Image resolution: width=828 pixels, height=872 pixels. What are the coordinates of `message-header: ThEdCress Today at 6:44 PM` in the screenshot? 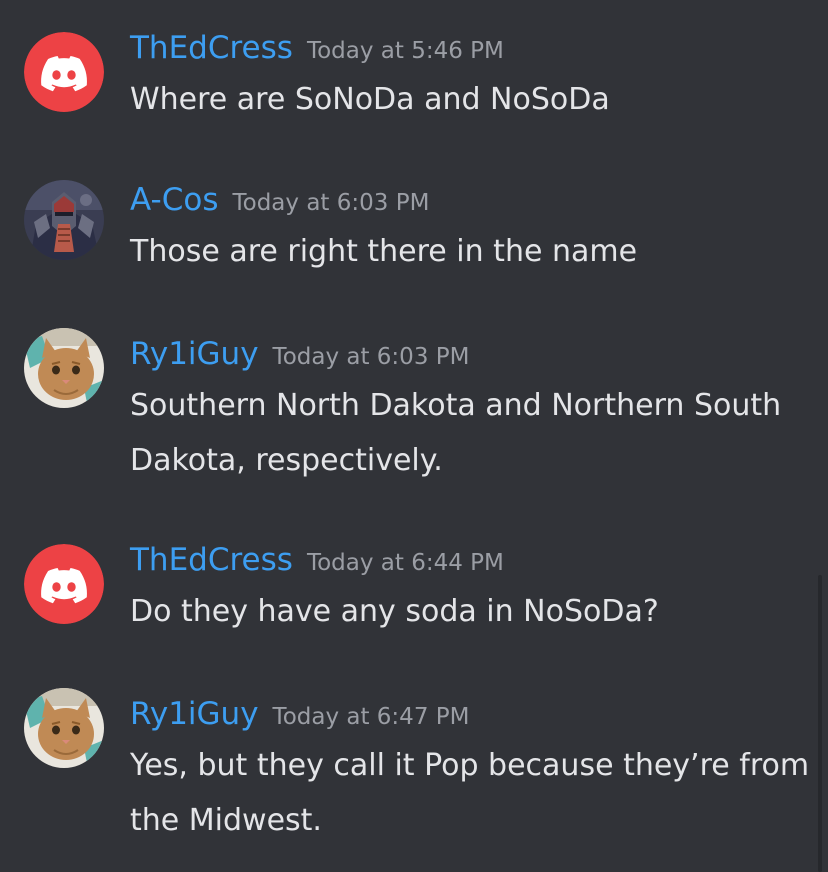 It's located at (317, 562).